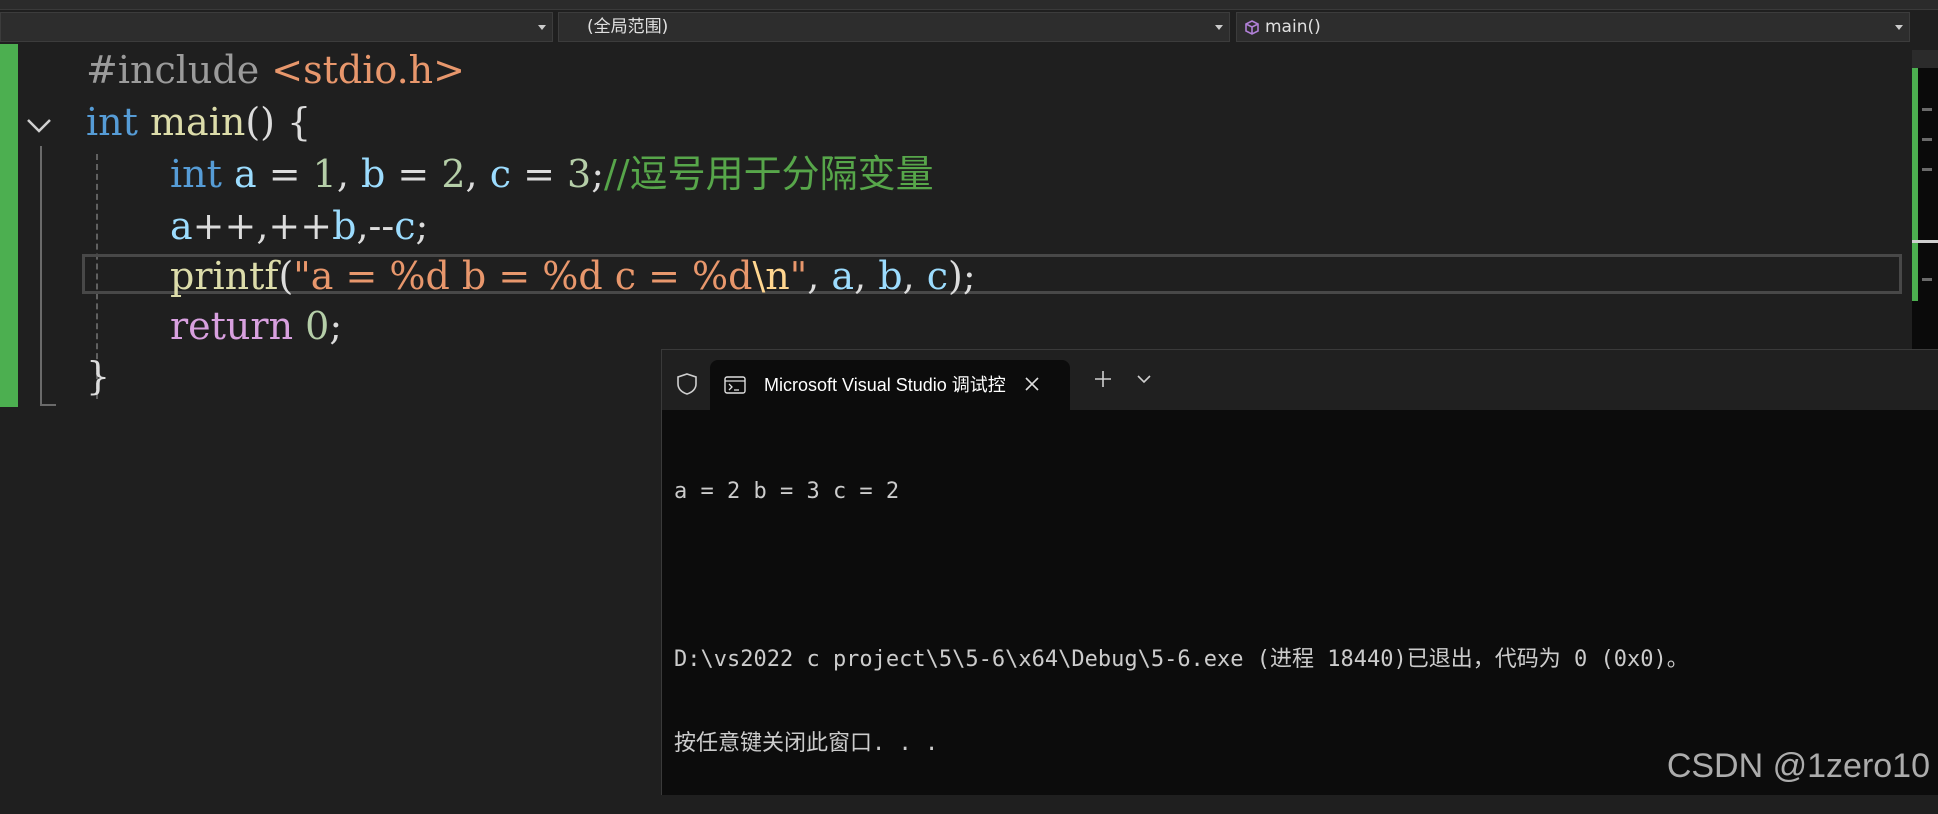 The width and height of the screenshot is (1938, 814). What do you see at coordinates (1103, 379) in the screenshot?
I see `plus-icon` at bounding box center [1103, 379].